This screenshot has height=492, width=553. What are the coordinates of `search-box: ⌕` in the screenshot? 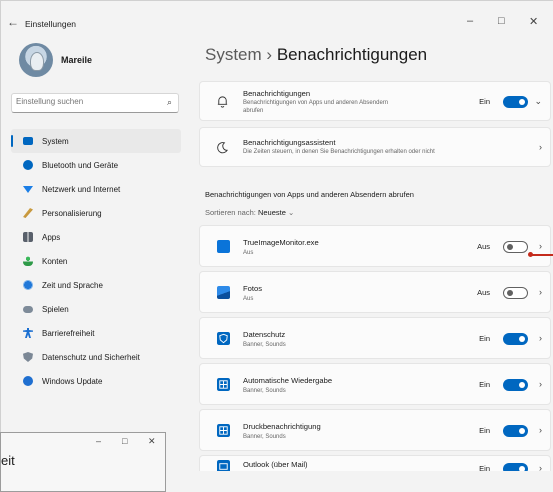 It's located at (95, 103).